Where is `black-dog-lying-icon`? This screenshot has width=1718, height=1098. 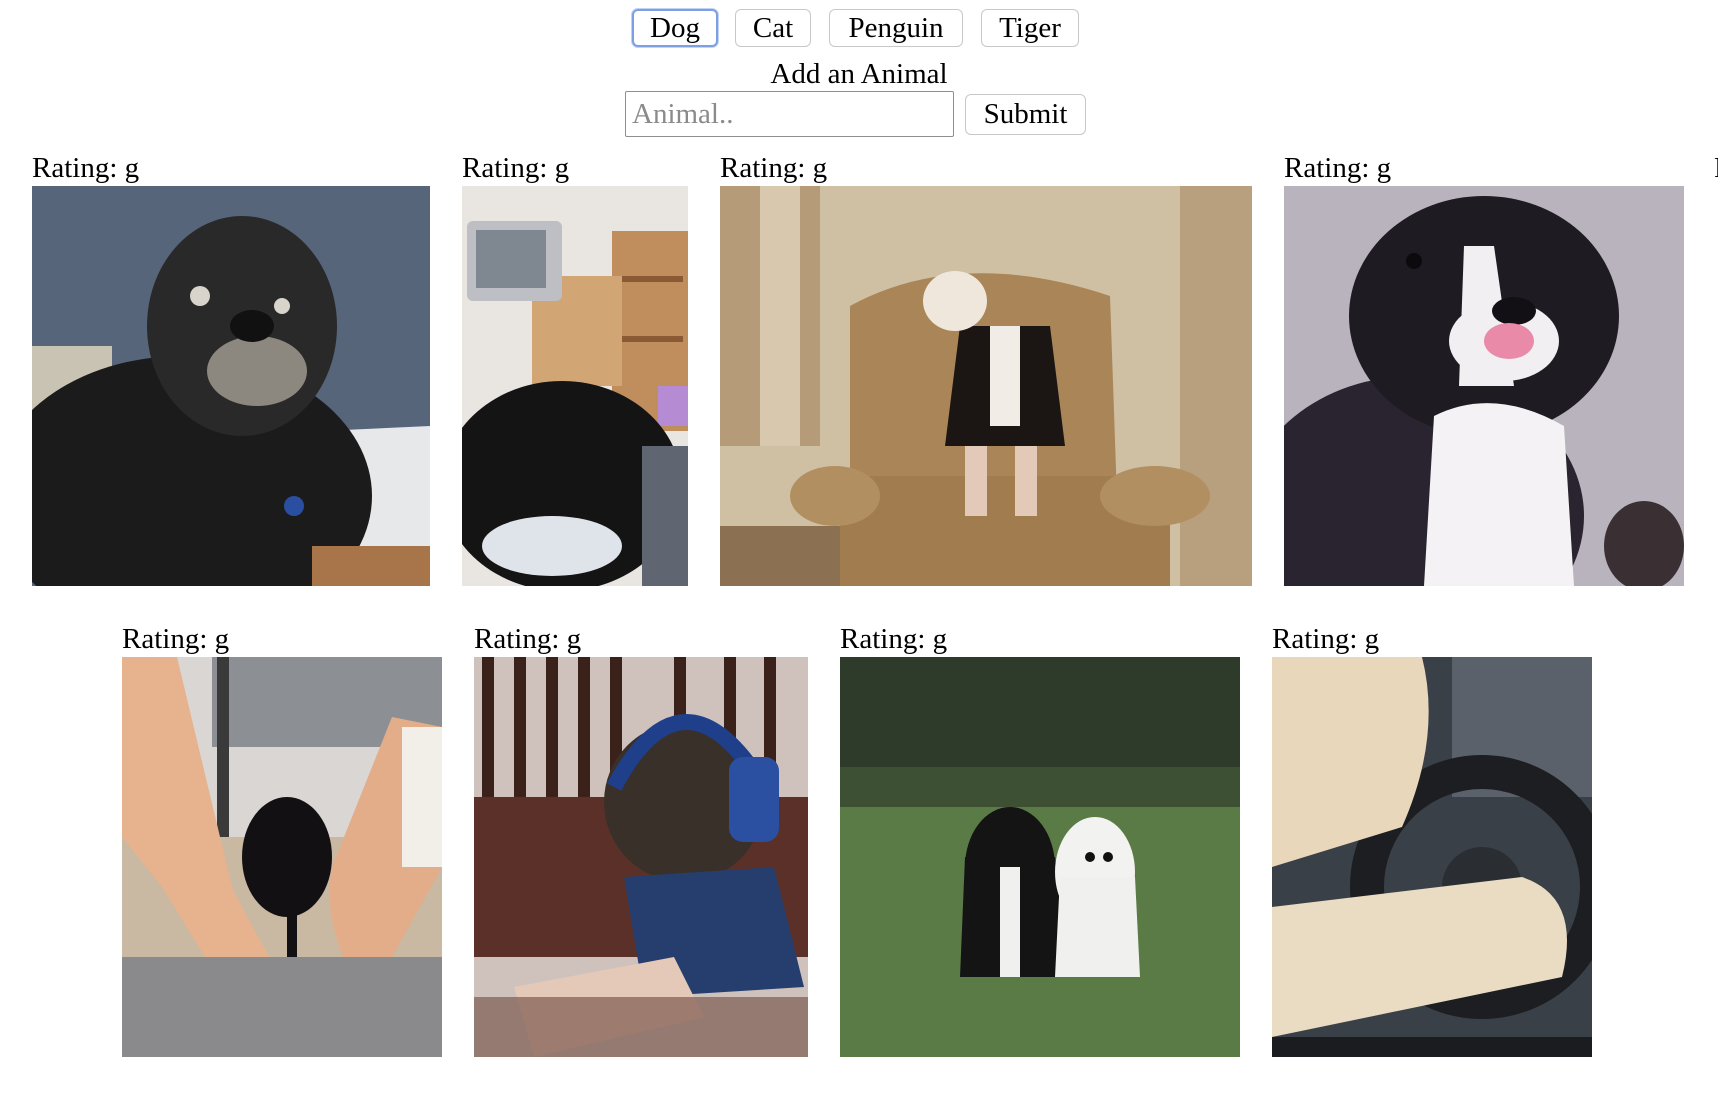 black-dog-lying-icon is located at coordinates (231, 386).